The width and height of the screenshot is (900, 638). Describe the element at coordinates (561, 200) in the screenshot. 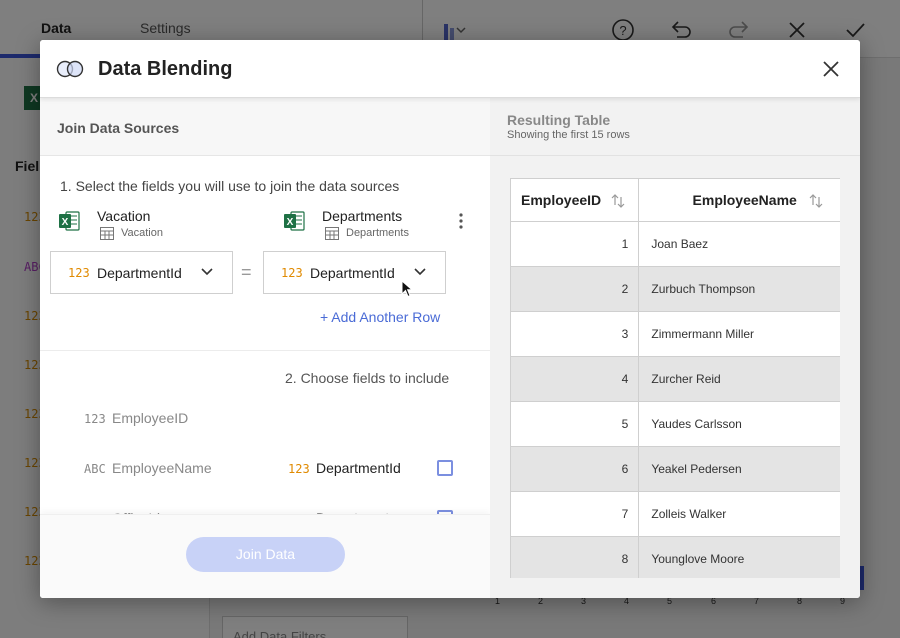

I see `column-header-label: EmployeeID` at that location.